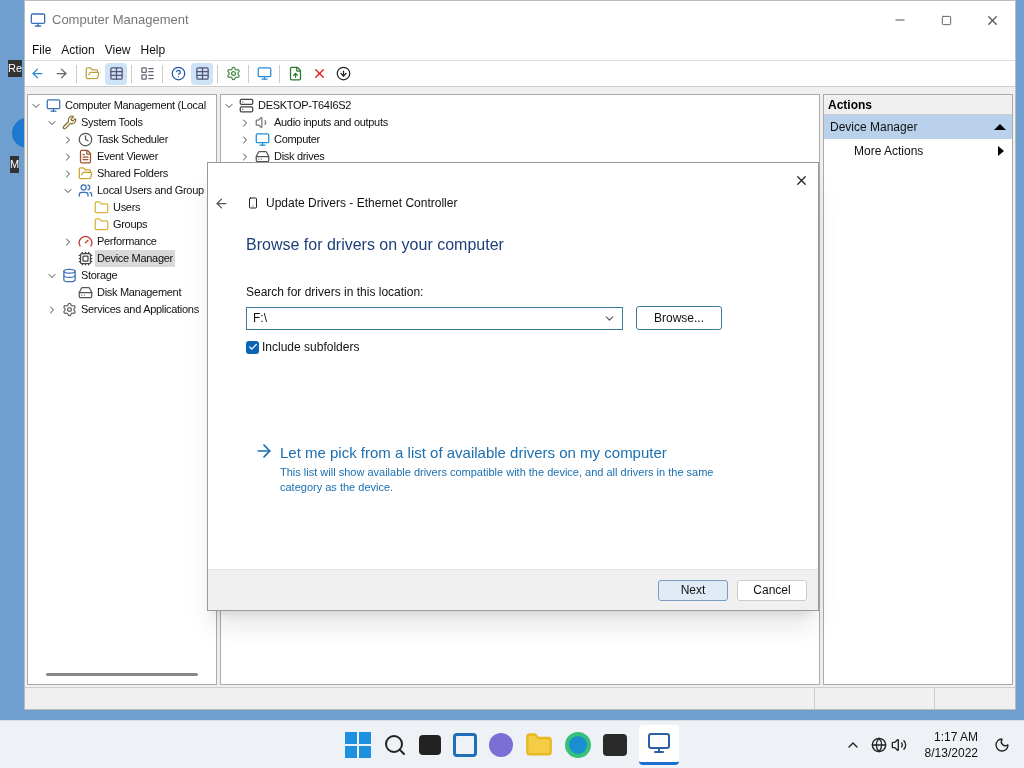 The height and width of the screenshot is (768, 1024). Describe the element at coordinates (85, 139) in the screenshot. I see `clock-icon` at that location.